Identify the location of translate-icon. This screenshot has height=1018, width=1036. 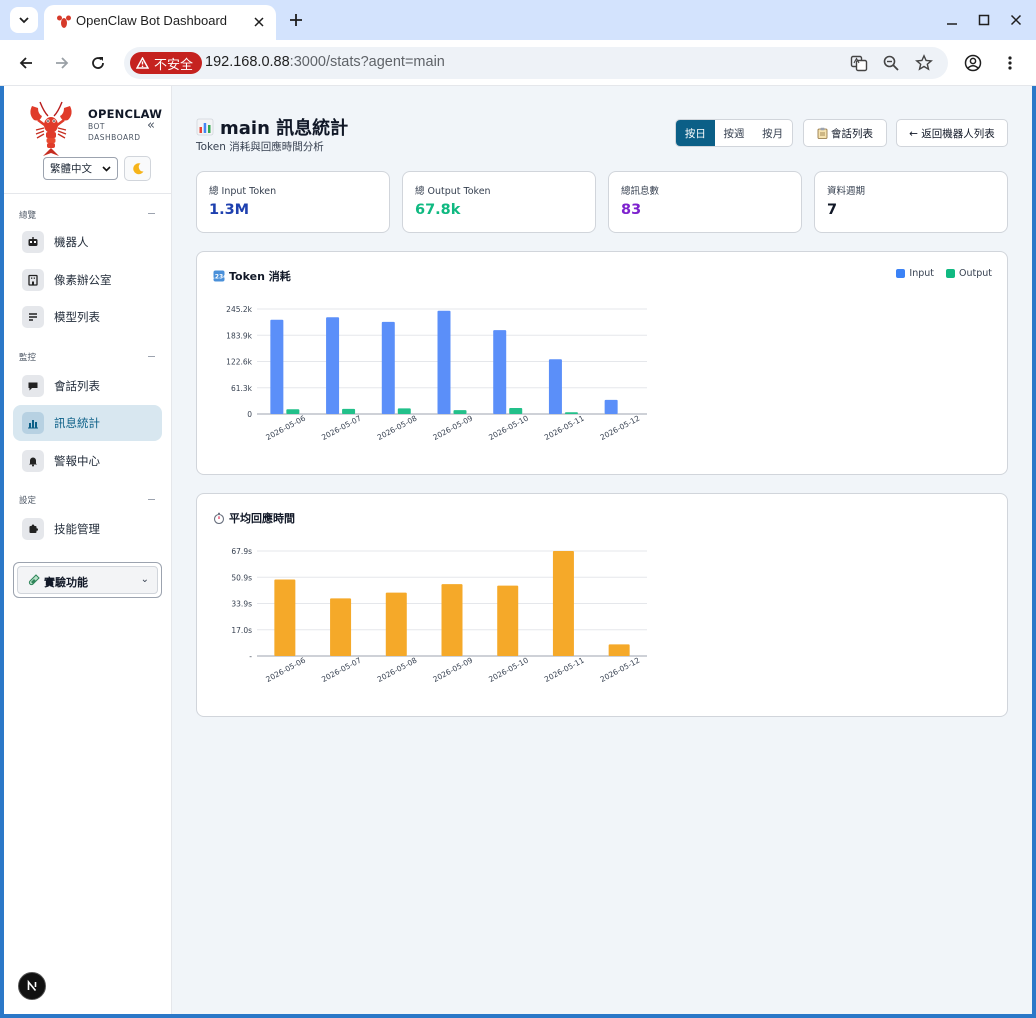
(859, 63).